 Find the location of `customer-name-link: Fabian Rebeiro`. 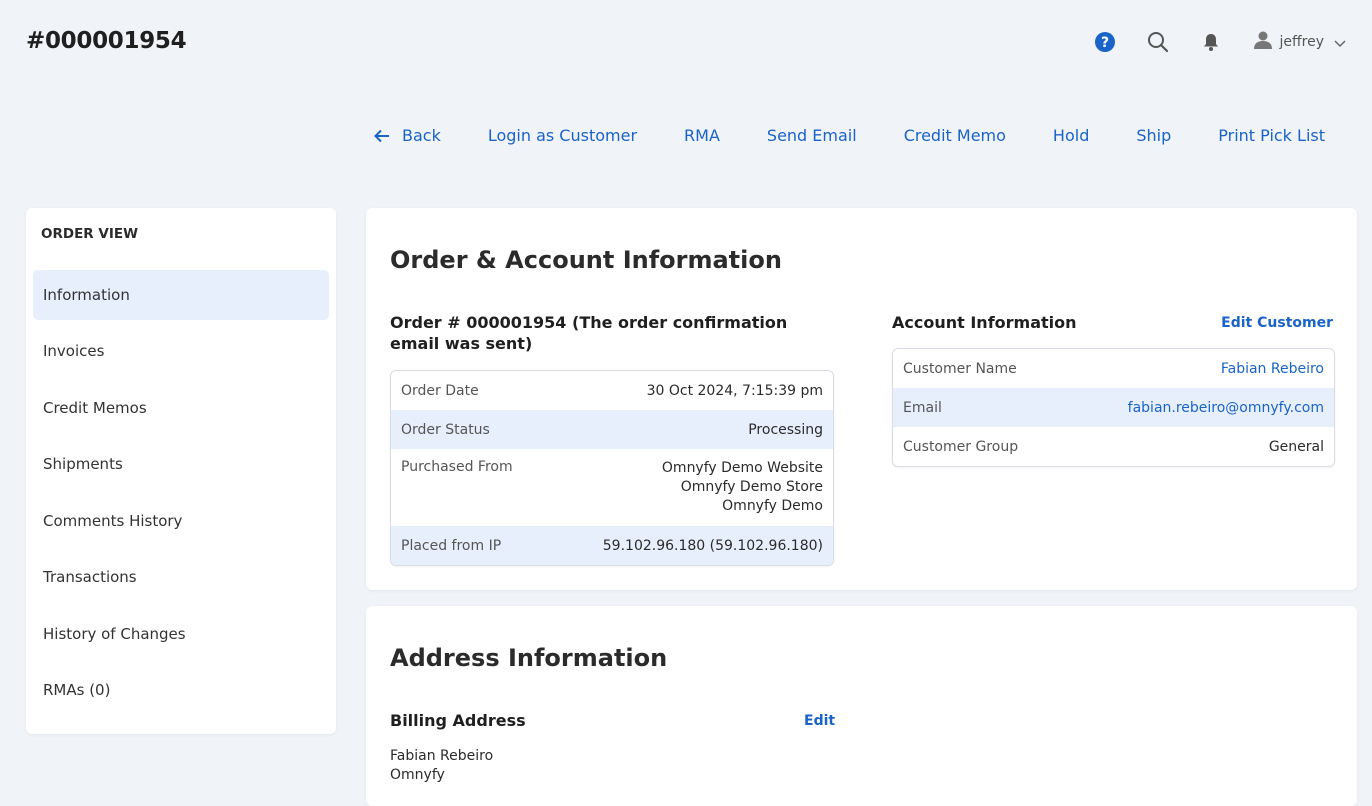

customer-name-link: Fabian Rebeiro is located at coordinates (1272, 369).